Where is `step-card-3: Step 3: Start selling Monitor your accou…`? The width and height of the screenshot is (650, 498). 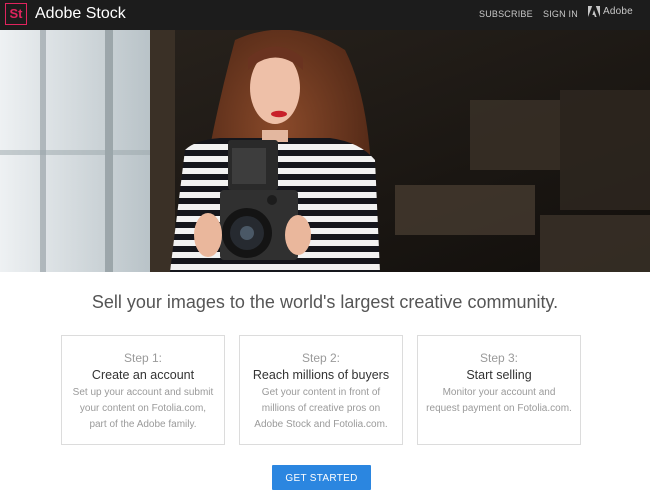 step-card-3: Step 3: Start selling Monitor your accou… is located at coordinates (499, 390).